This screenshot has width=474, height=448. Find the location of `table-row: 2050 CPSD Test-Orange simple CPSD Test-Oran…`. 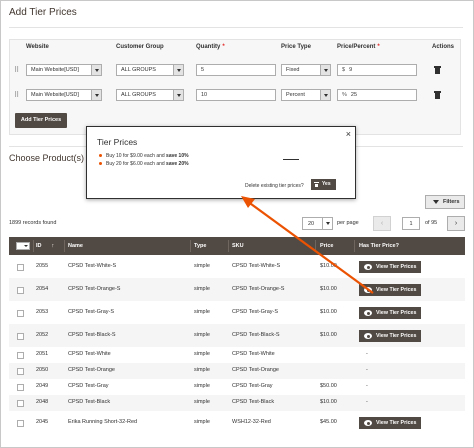

table-row: 2050 CPSD Test-Orange simple CPSD Test-Oran… is located at coordinates (237, 371).